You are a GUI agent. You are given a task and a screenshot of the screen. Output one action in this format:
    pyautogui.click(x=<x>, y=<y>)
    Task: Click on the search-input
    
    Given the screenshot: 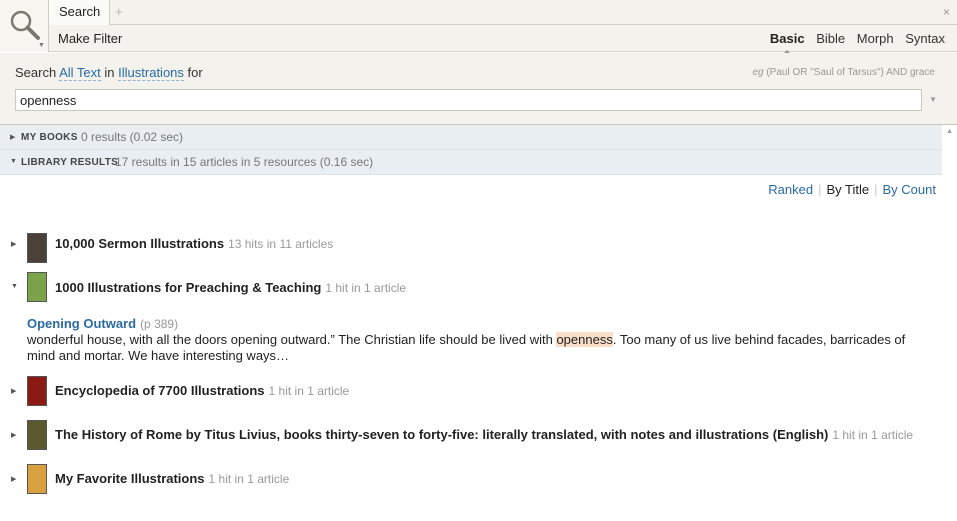 What is the action you would take?
    pyautogui.click(x=468, y=100)
    